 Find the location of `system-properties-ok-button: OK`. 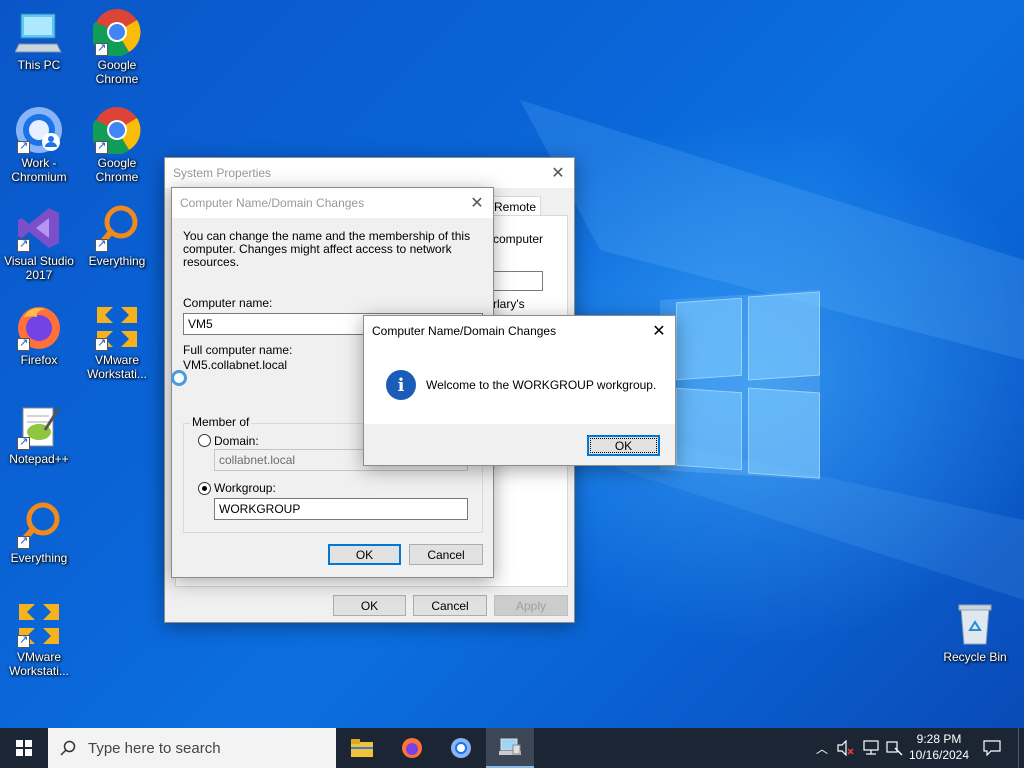

system-properties-ok-button: OK is located at coordinates (369, 605).